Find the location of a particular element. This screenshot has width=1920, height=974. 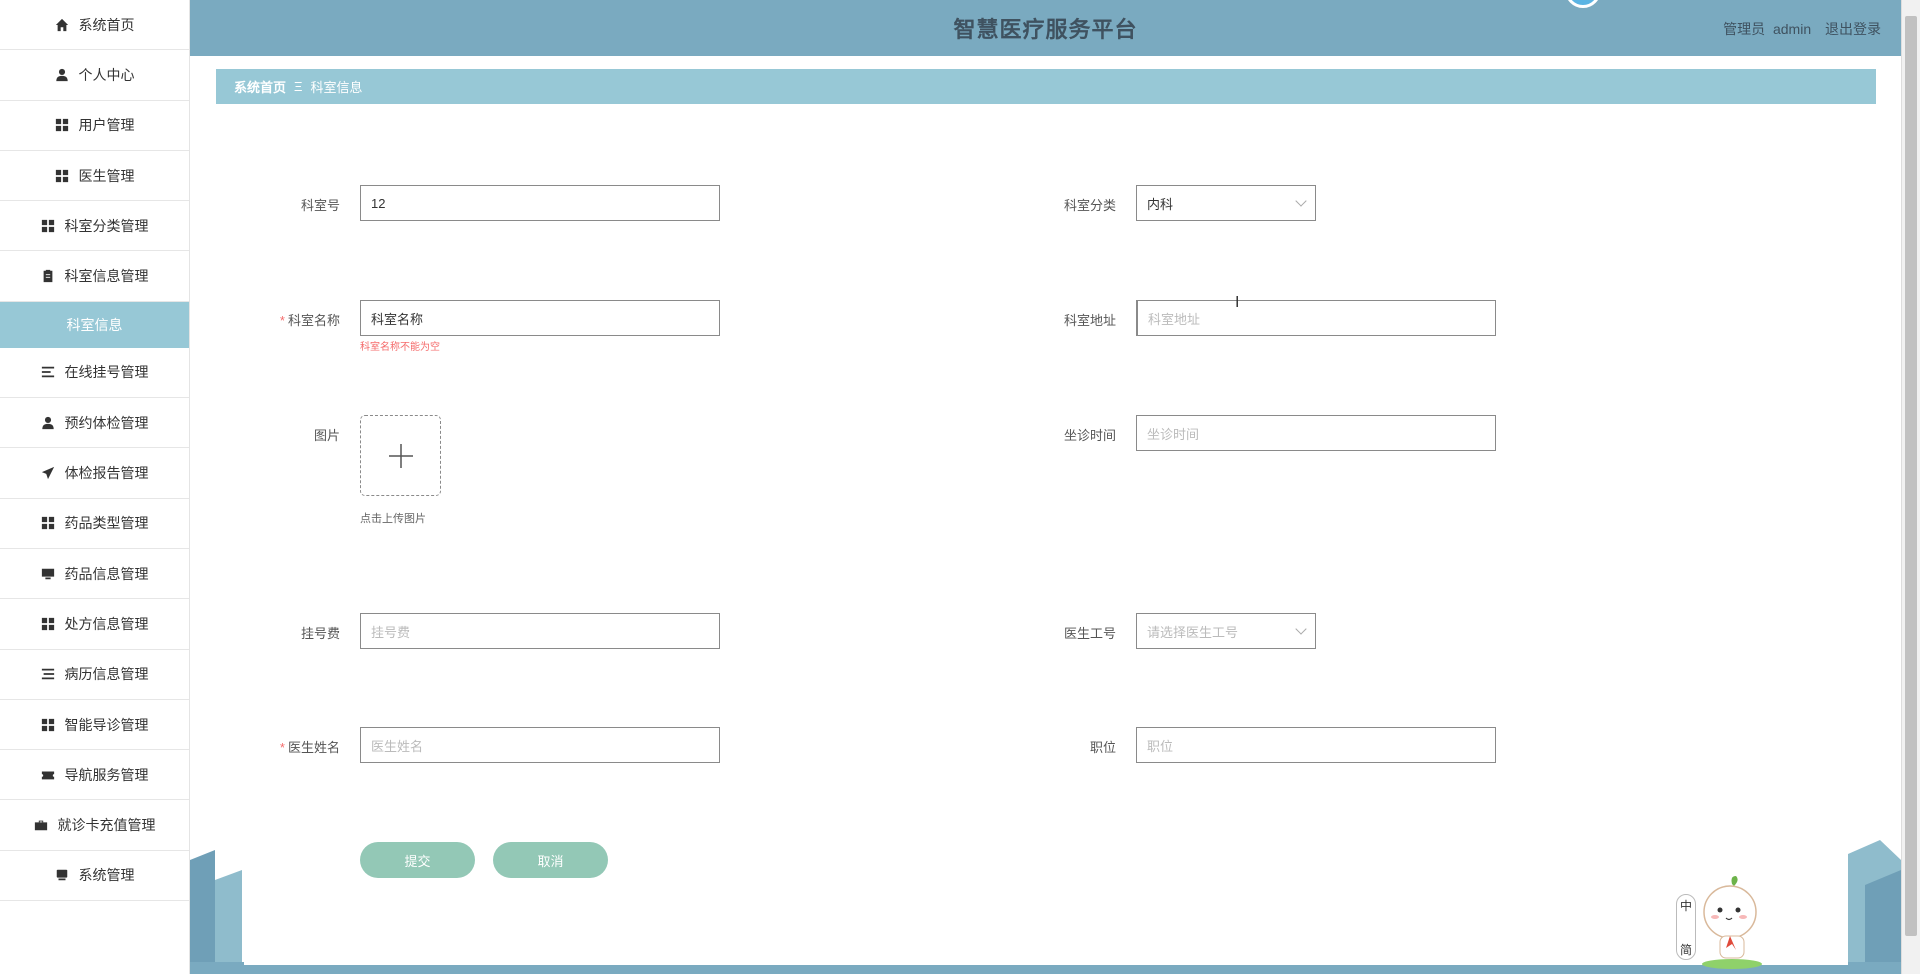

briefcase-icon is located at coordinates (41, 825).